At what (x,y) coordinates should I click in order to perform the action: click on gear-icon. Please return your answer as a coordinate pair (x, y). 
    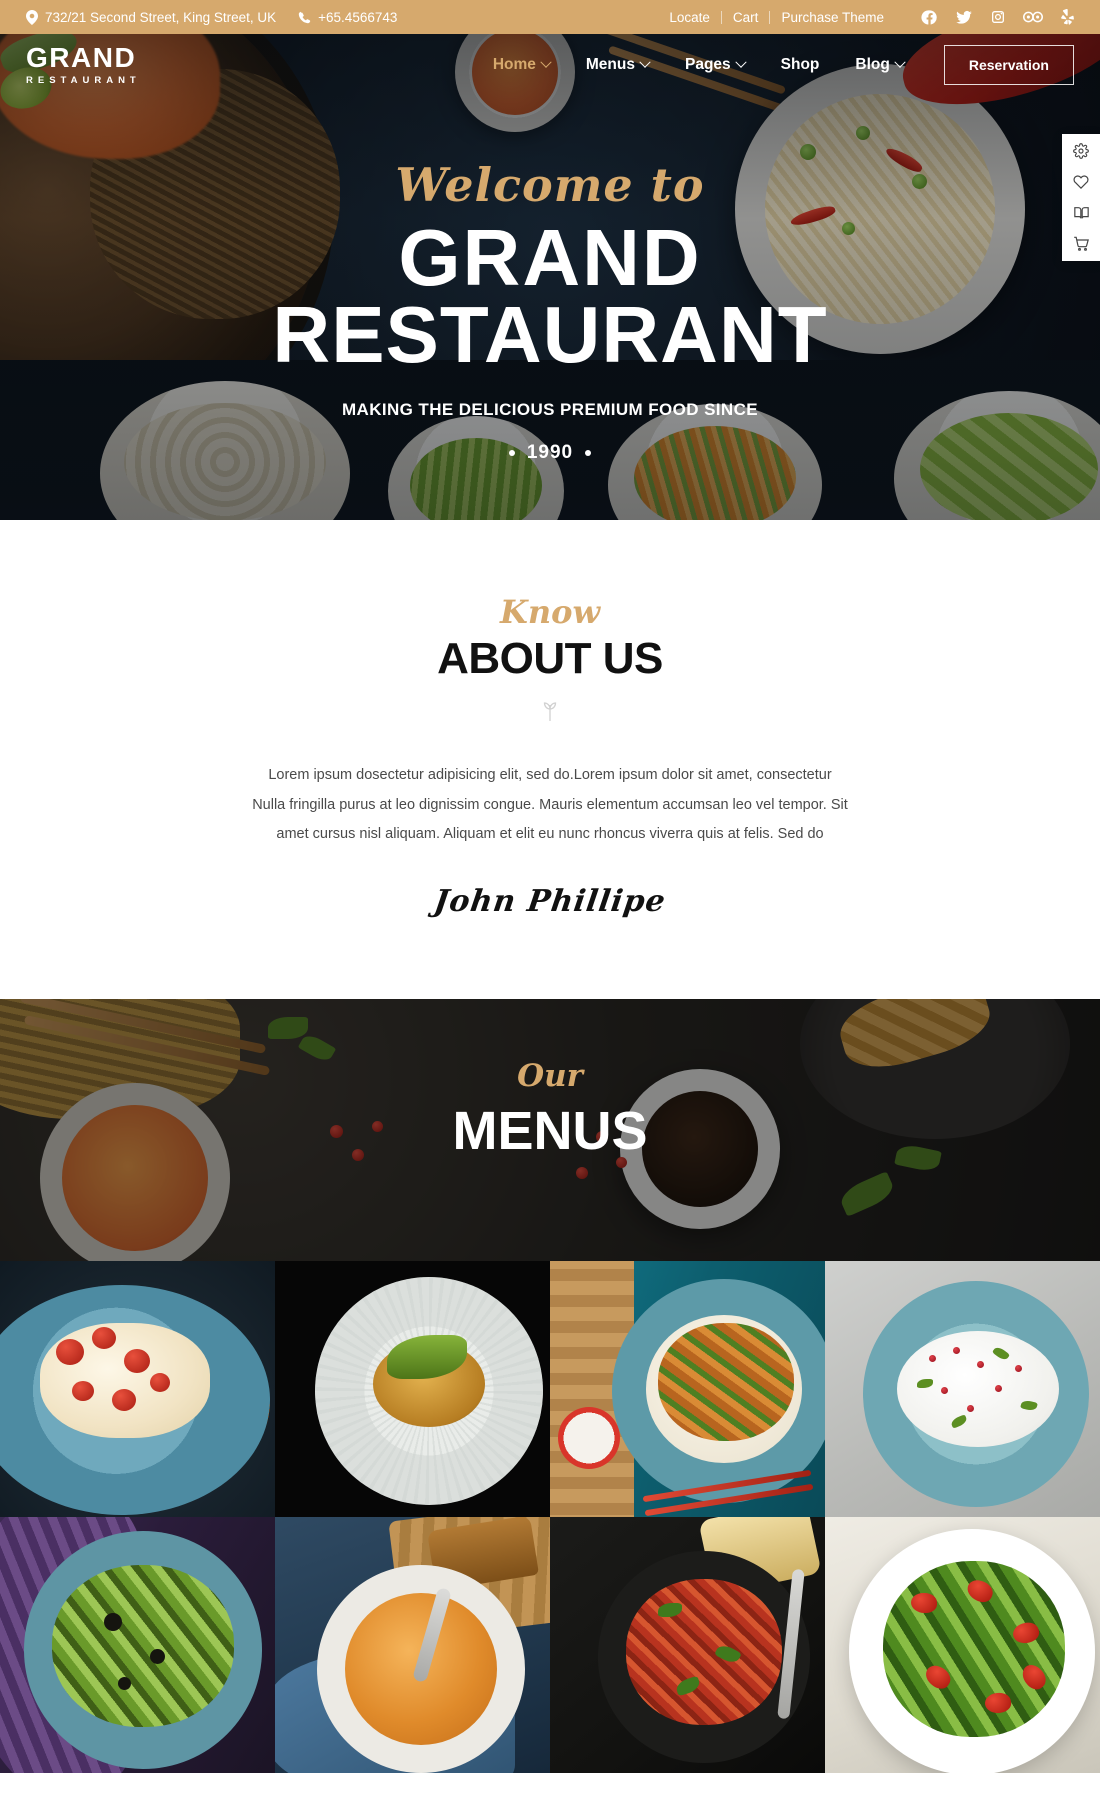
    Looking at the image, I should click on (1081, 151).